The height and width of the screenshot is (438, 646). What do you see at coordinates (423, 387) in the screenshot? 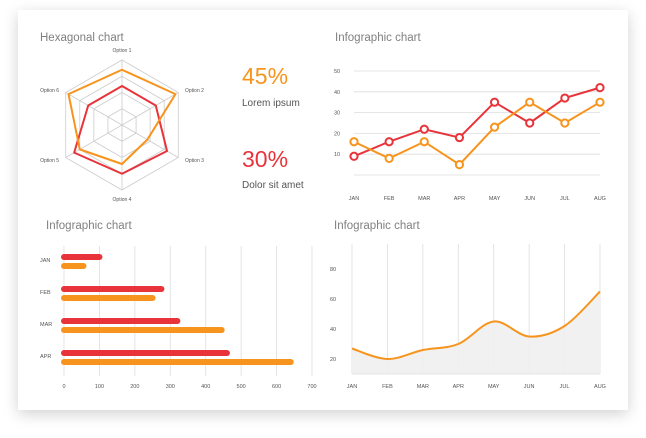
I see `area-xtick-label: MAR` at bounding box center [423, 387].